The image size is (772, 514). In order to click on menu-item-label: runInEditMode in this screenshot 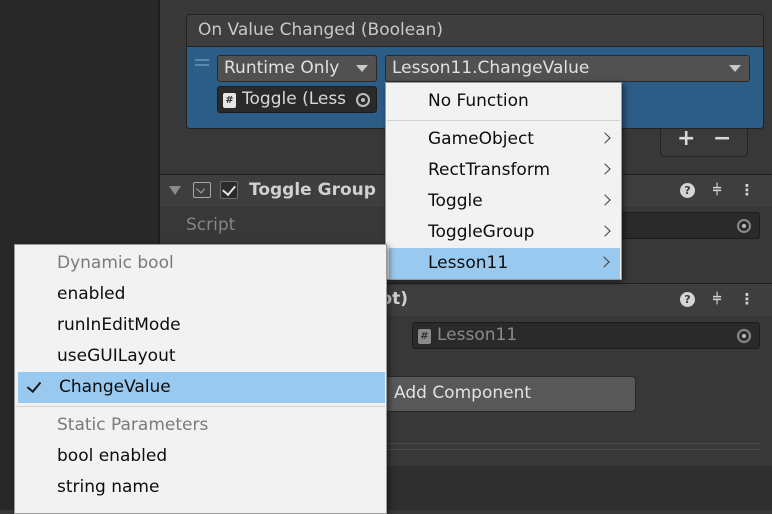, I will do `click(119, 325)`.